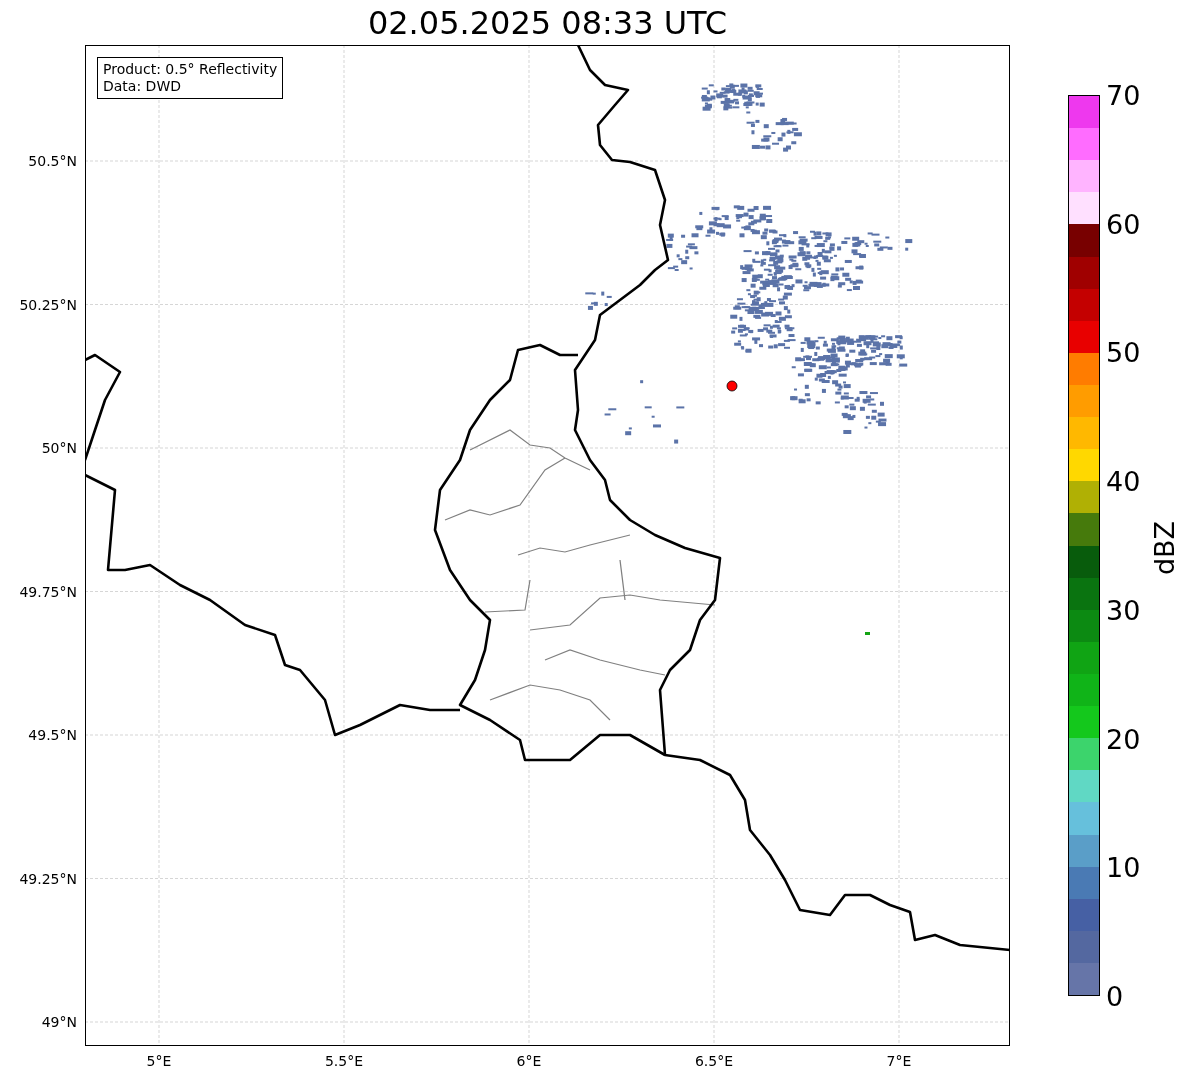 This screenshot has width=1202, height=1081. Describe the element at coordinates (48, 591) in the screenshot. I see `latitude-label: 49.75°N` at that location.